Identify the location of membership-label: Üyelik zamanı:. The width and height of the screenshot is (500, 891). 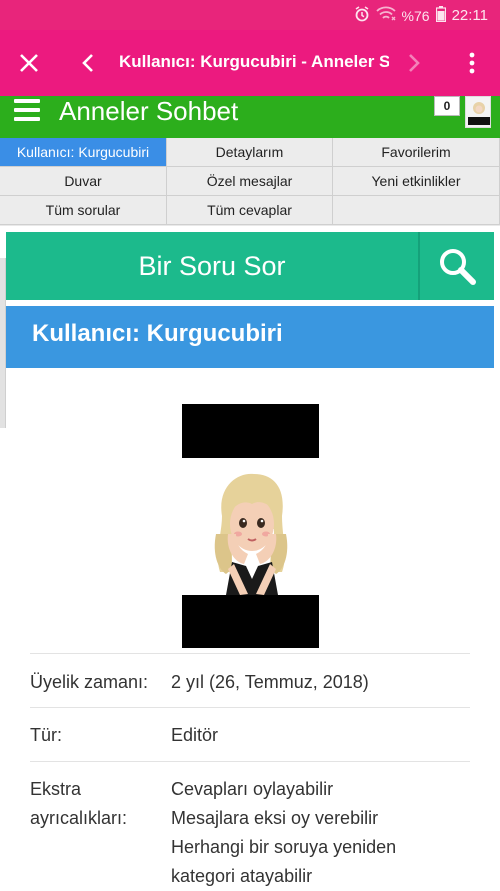
(89, 682).